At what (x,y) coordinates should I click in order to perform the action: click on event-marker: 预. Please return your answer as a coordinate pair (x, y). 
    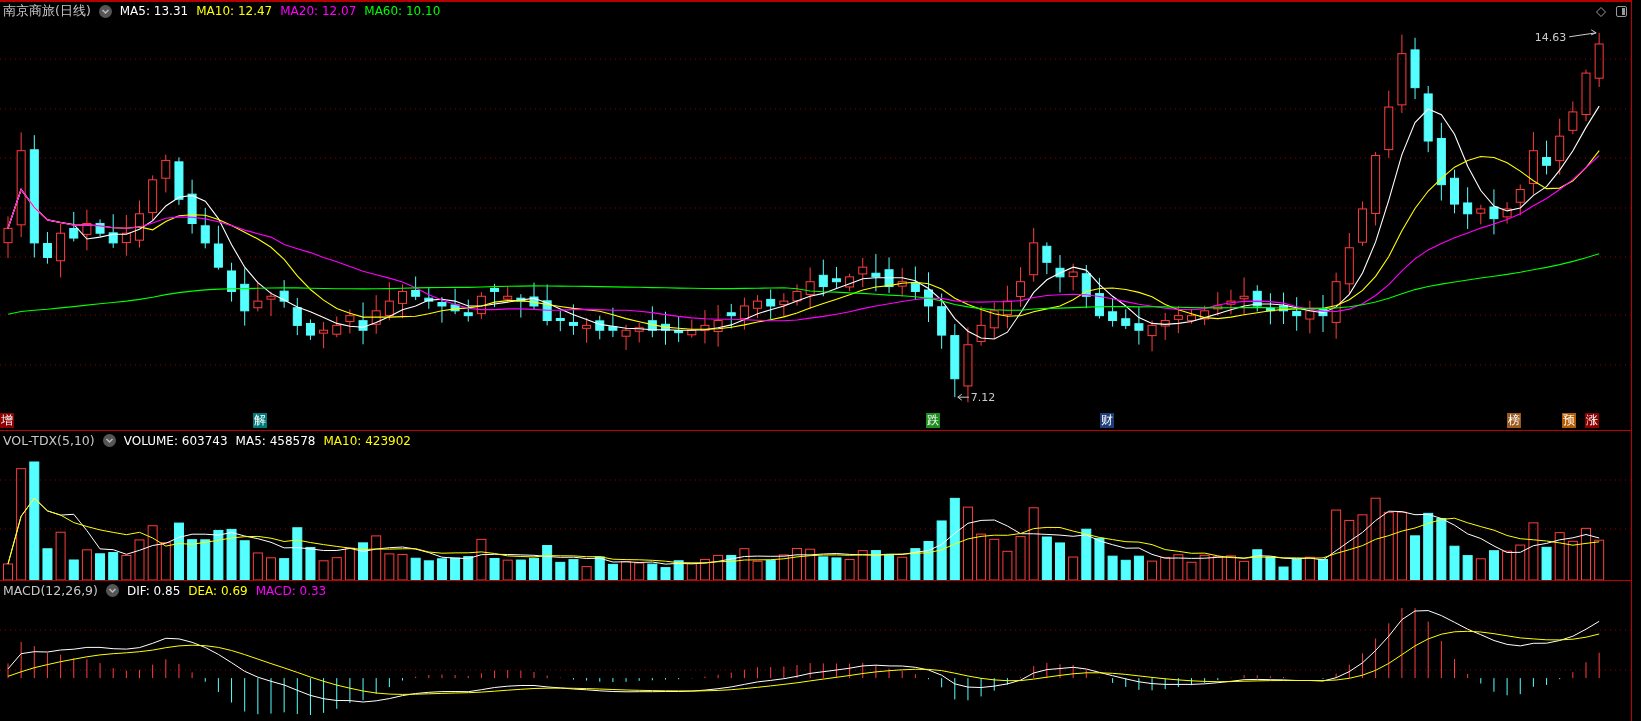
    Looking at the image, I should click on (1569, 421).